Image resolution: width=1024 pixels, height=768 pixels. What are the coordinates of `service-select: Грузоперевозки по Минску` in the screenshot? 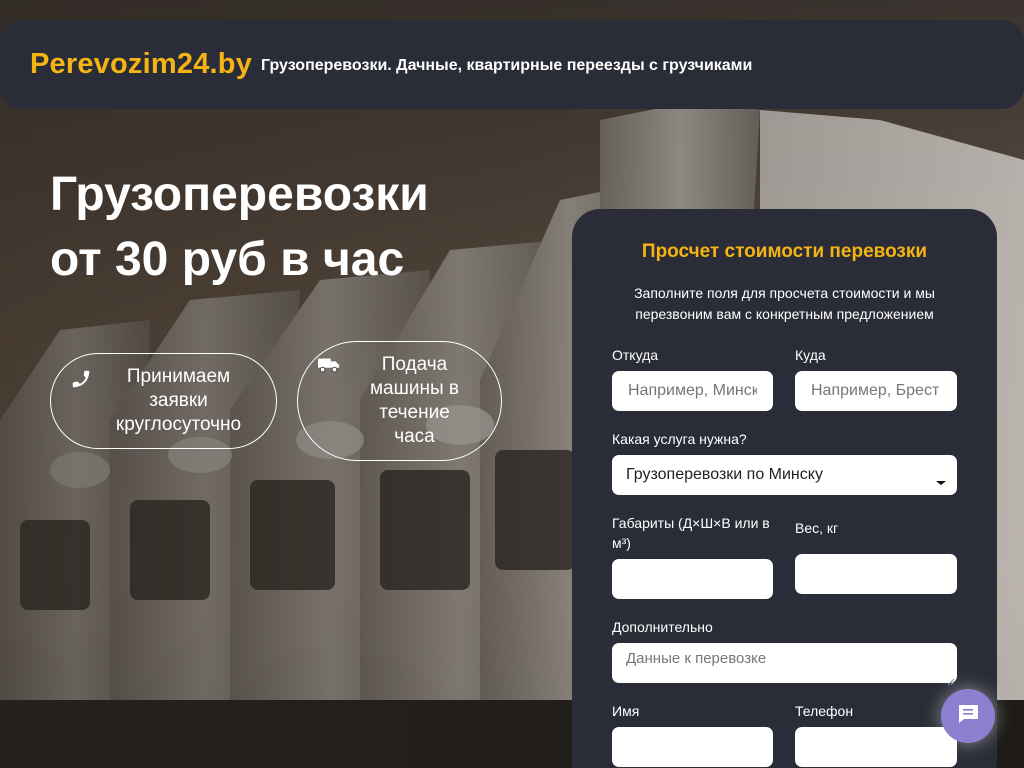 It's located at (784, 475).